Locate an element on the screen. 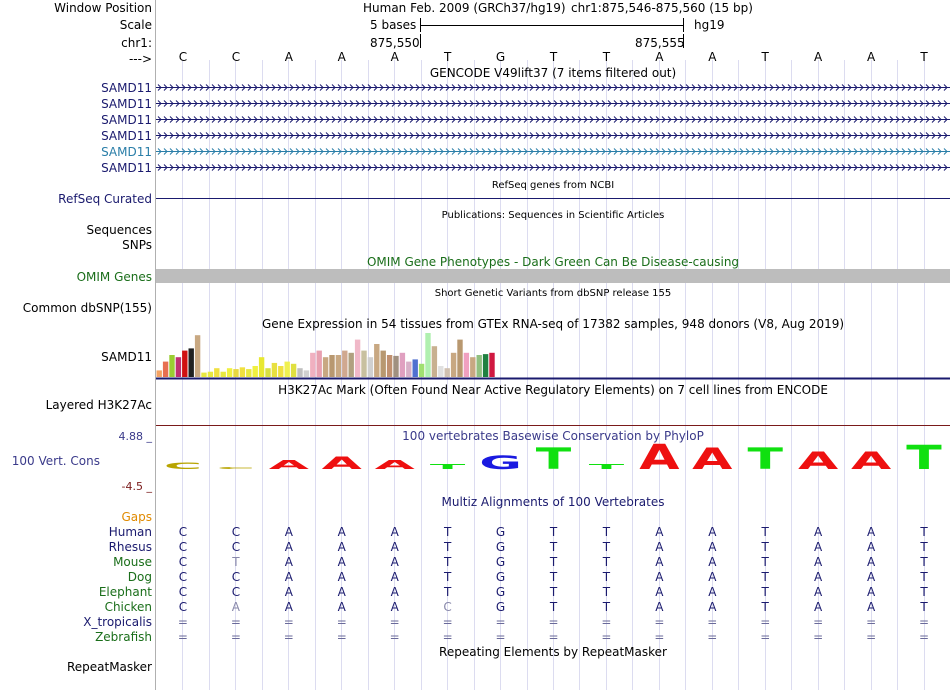 This screenshot has width=950, height=690. base: A is located at coordinates (288, 57).